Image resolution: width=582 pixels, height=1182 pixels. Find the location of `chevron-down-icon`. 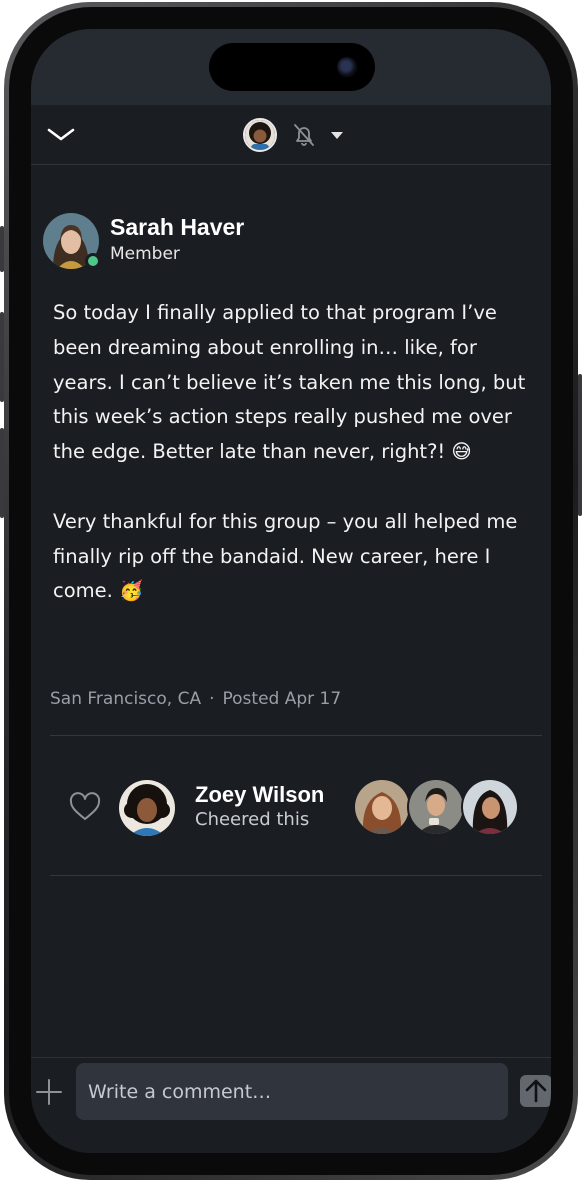

chevron-down-icon is located at coordinates (61, 135).